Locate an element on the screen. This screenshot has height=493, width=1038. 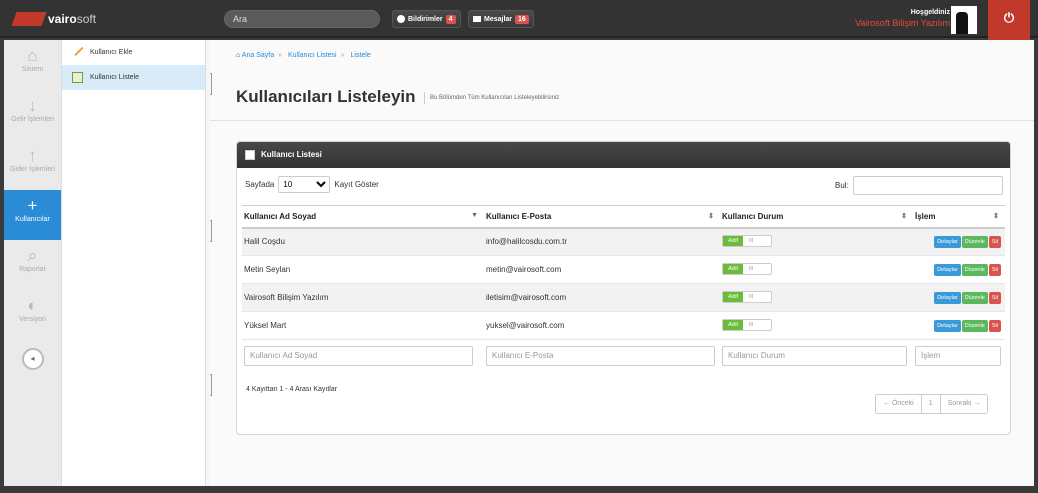
sidebar-item-raporlar: ⌕ Raporlar is located at coordinates (32, 265).